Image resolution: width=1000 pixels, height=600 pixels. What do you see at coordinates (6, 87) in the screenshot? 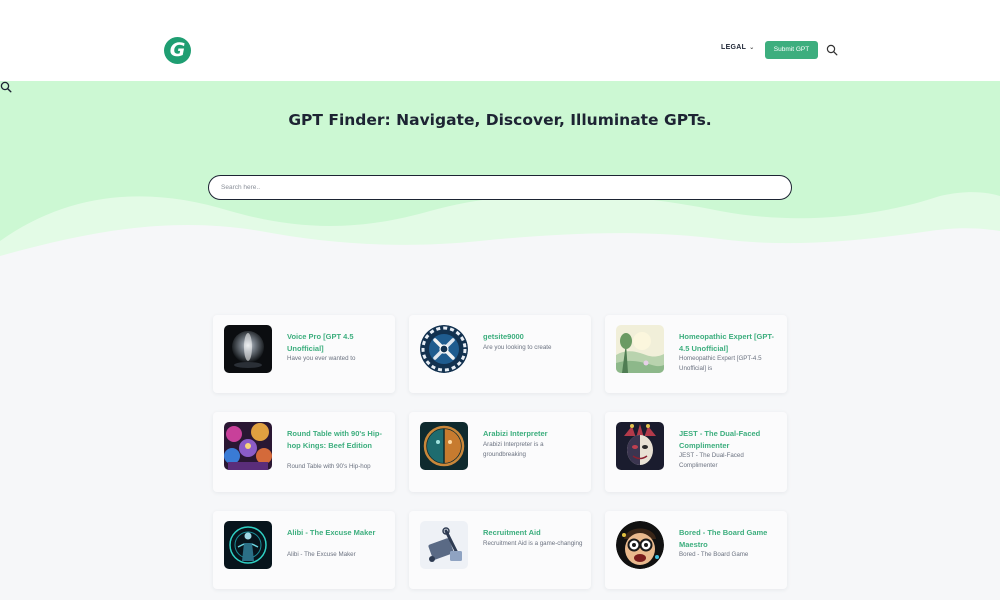
I see `search-submit-icon` at bounding box center [6, 87].